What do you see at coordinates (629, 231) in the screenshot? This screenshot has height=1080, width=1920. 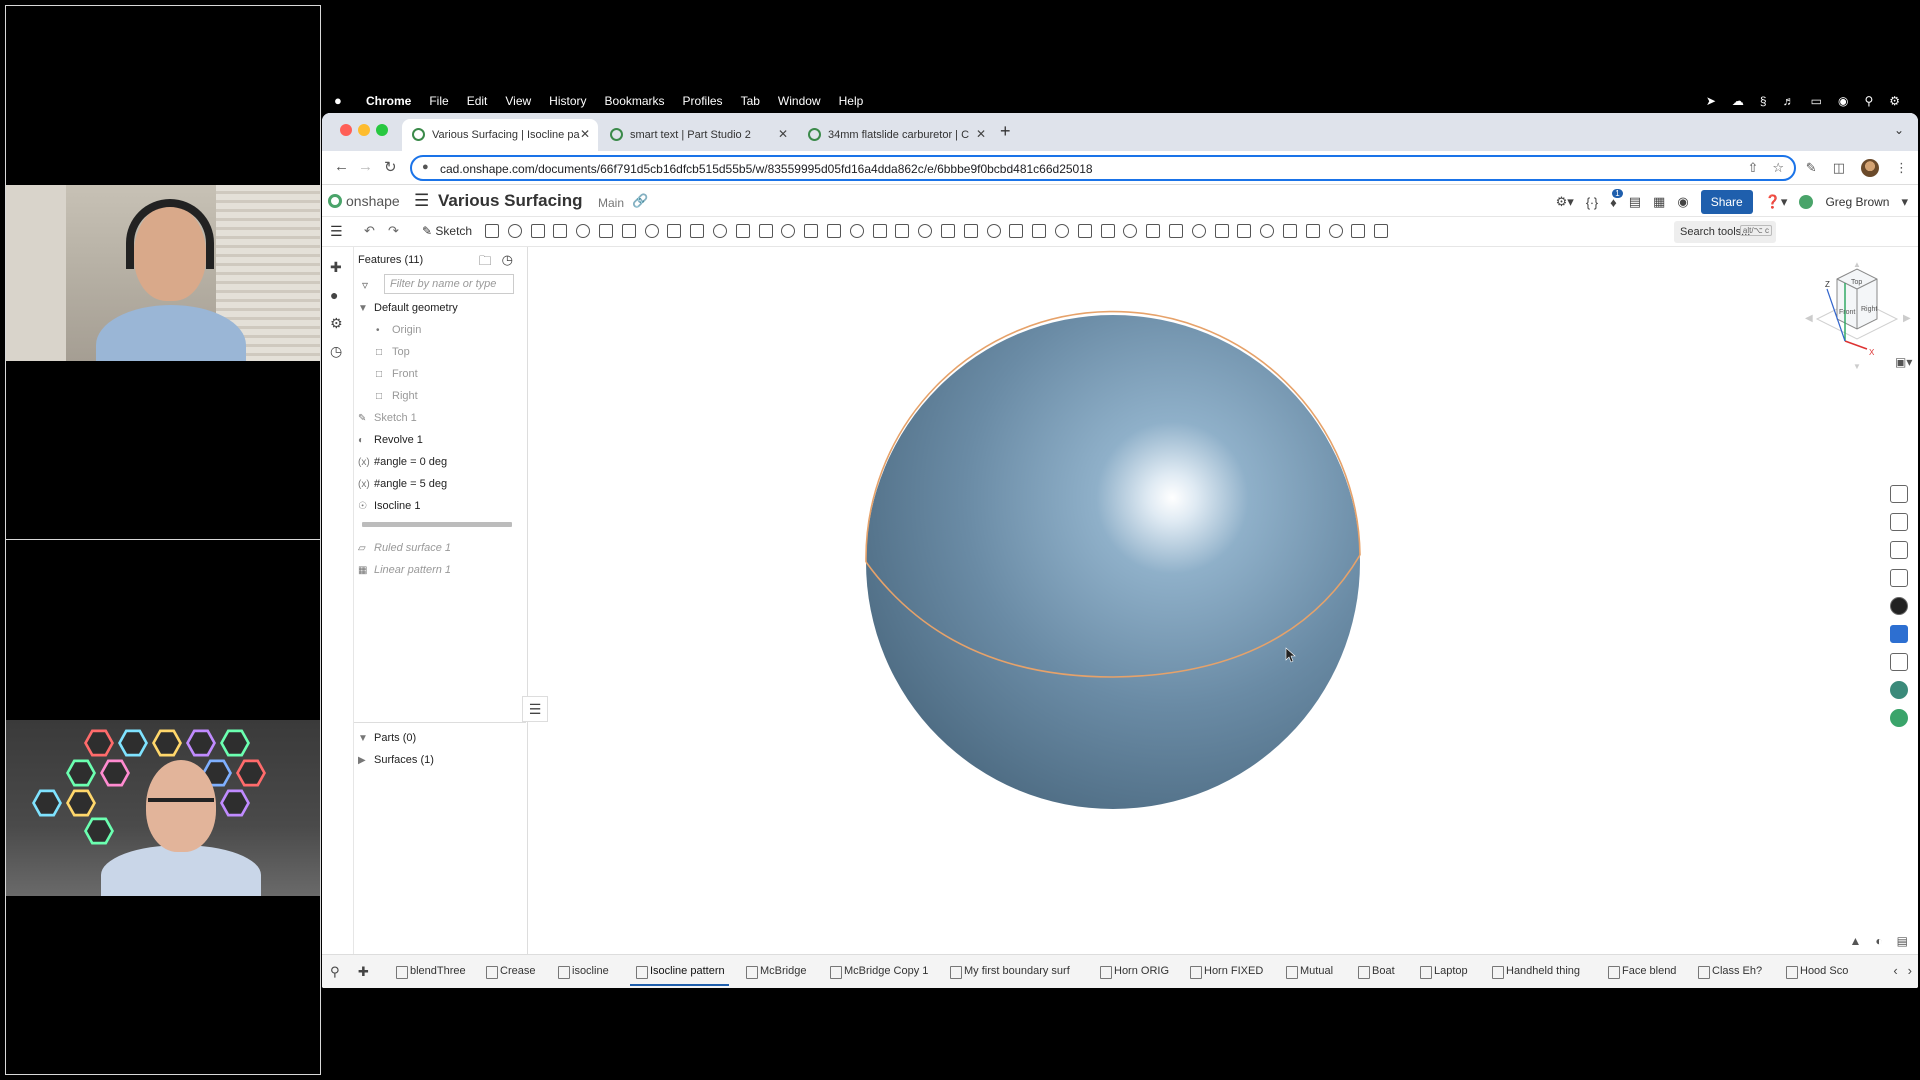 I see `fillet-tool-icon` at bounding box center [629, 231].